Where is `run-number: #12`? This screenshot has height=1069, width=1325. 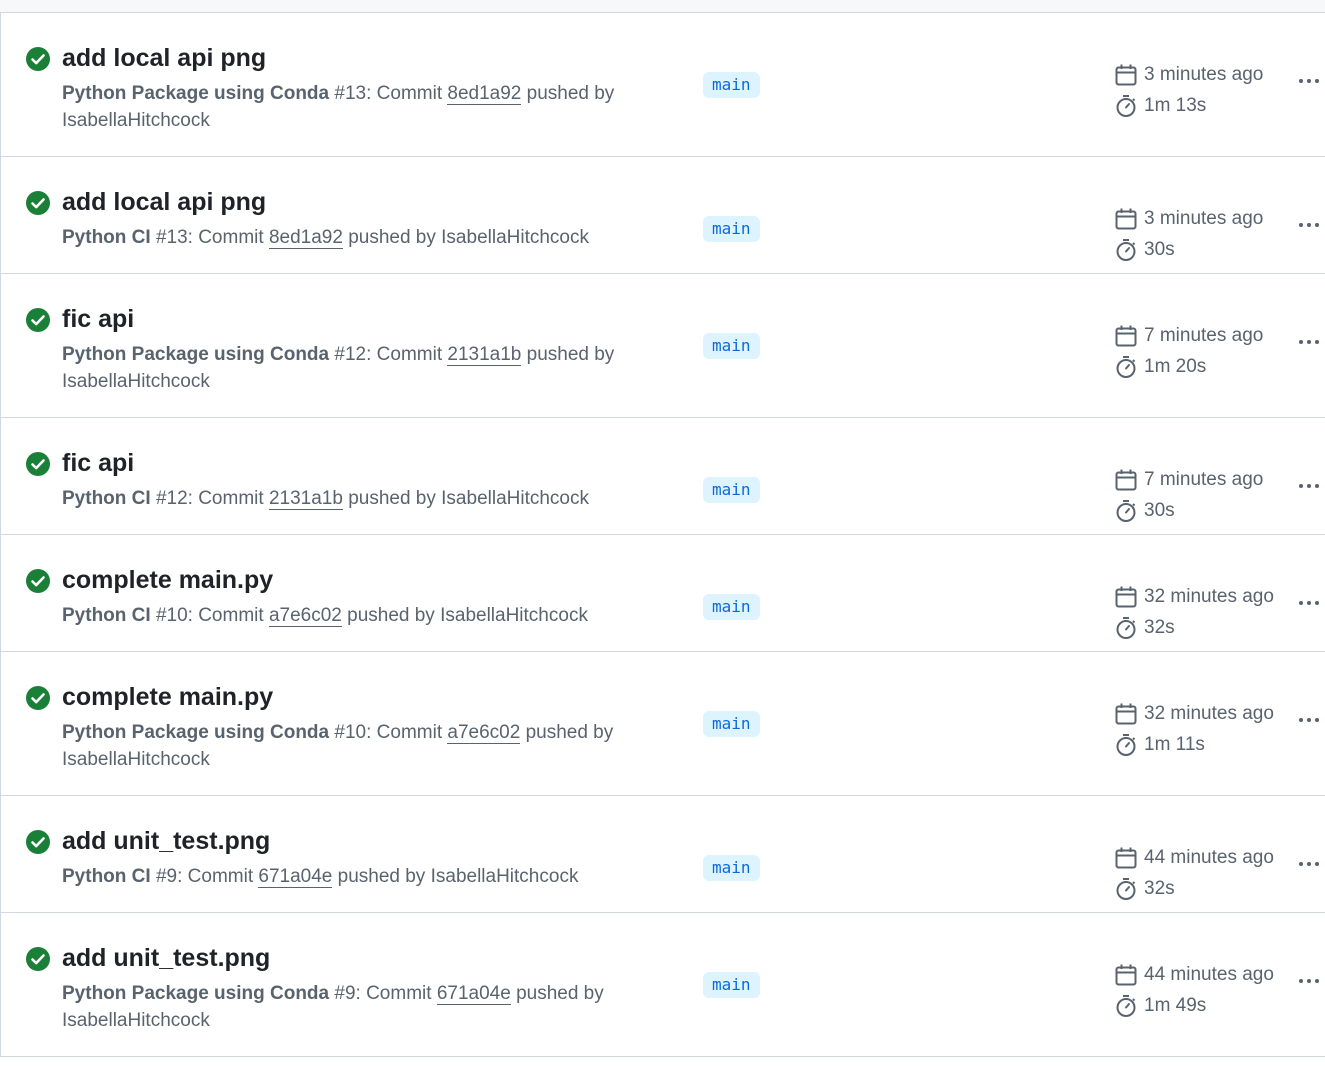
run-number: #12 is located at coordinates (171, 498).